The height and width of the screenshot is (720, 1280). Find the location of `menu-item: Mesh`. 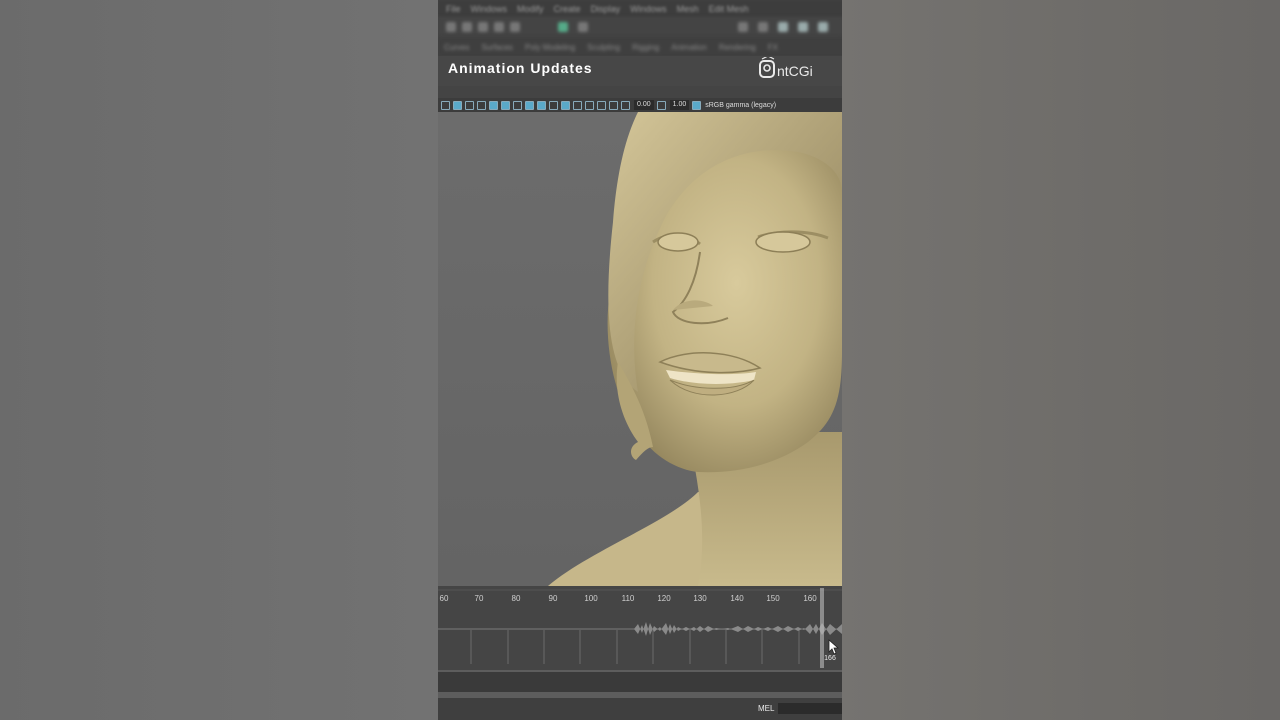

menu-item: Mesh is located at coordinates (688, 9).